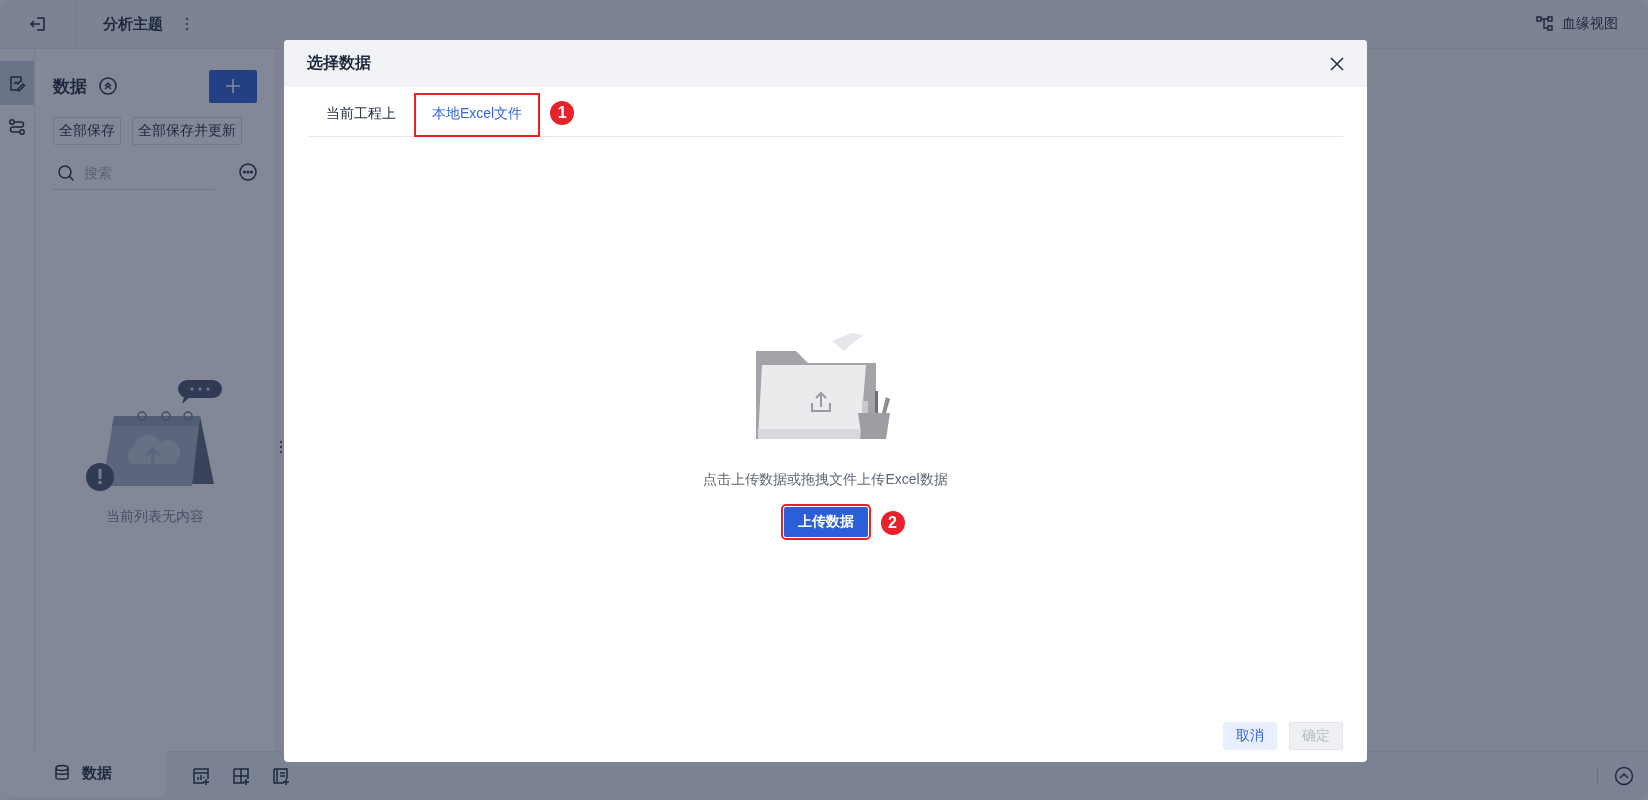 The height and width of the screenshot is (800, 1648). Describe the element at coordinates (17, 83) in the screenshot. I see `edit-chart-icon` at that location.